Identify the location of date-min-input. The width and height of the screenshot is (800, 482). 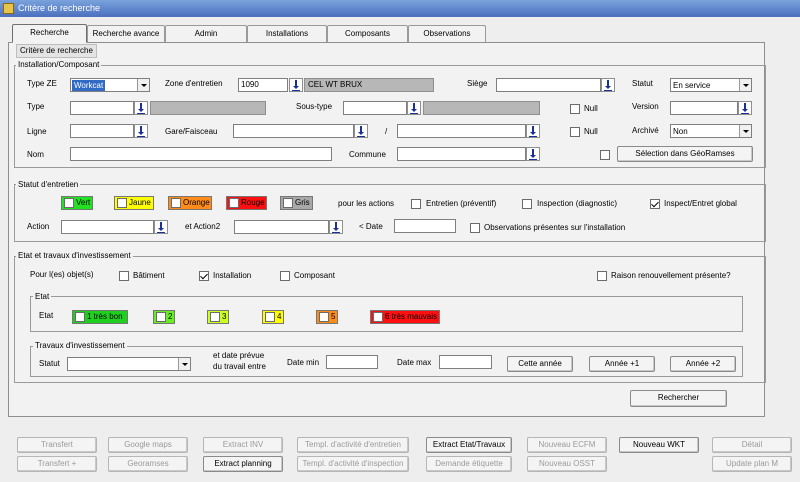
(352, 362).